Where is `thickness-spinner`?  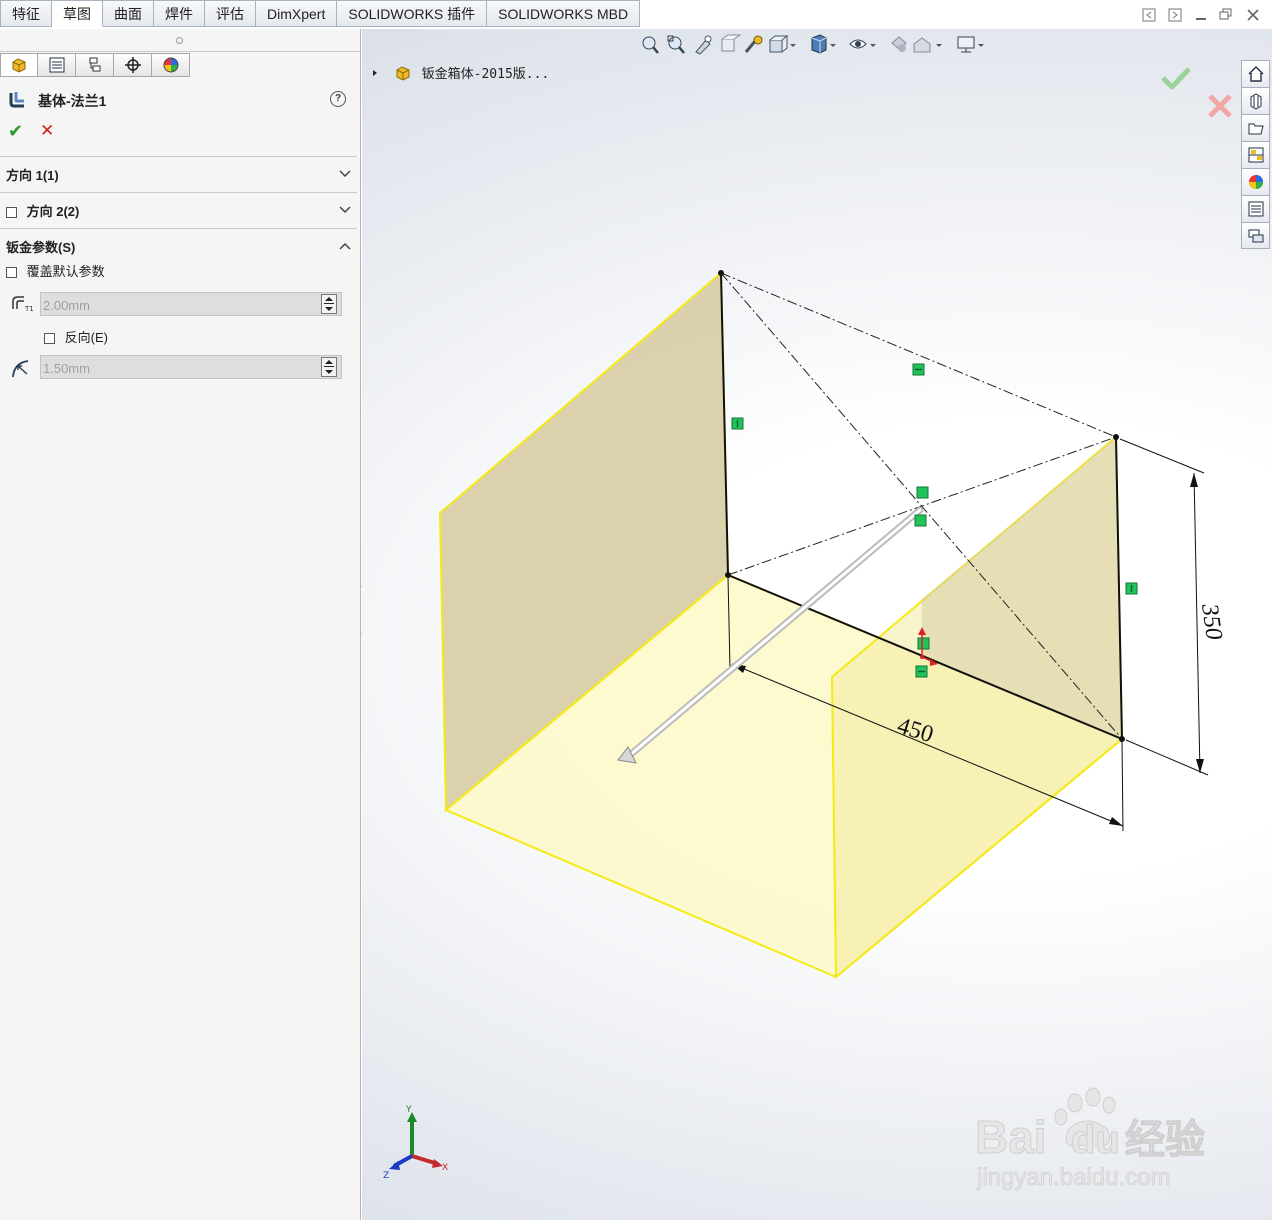
thickness-spinner is located at coordinates (329, 304).